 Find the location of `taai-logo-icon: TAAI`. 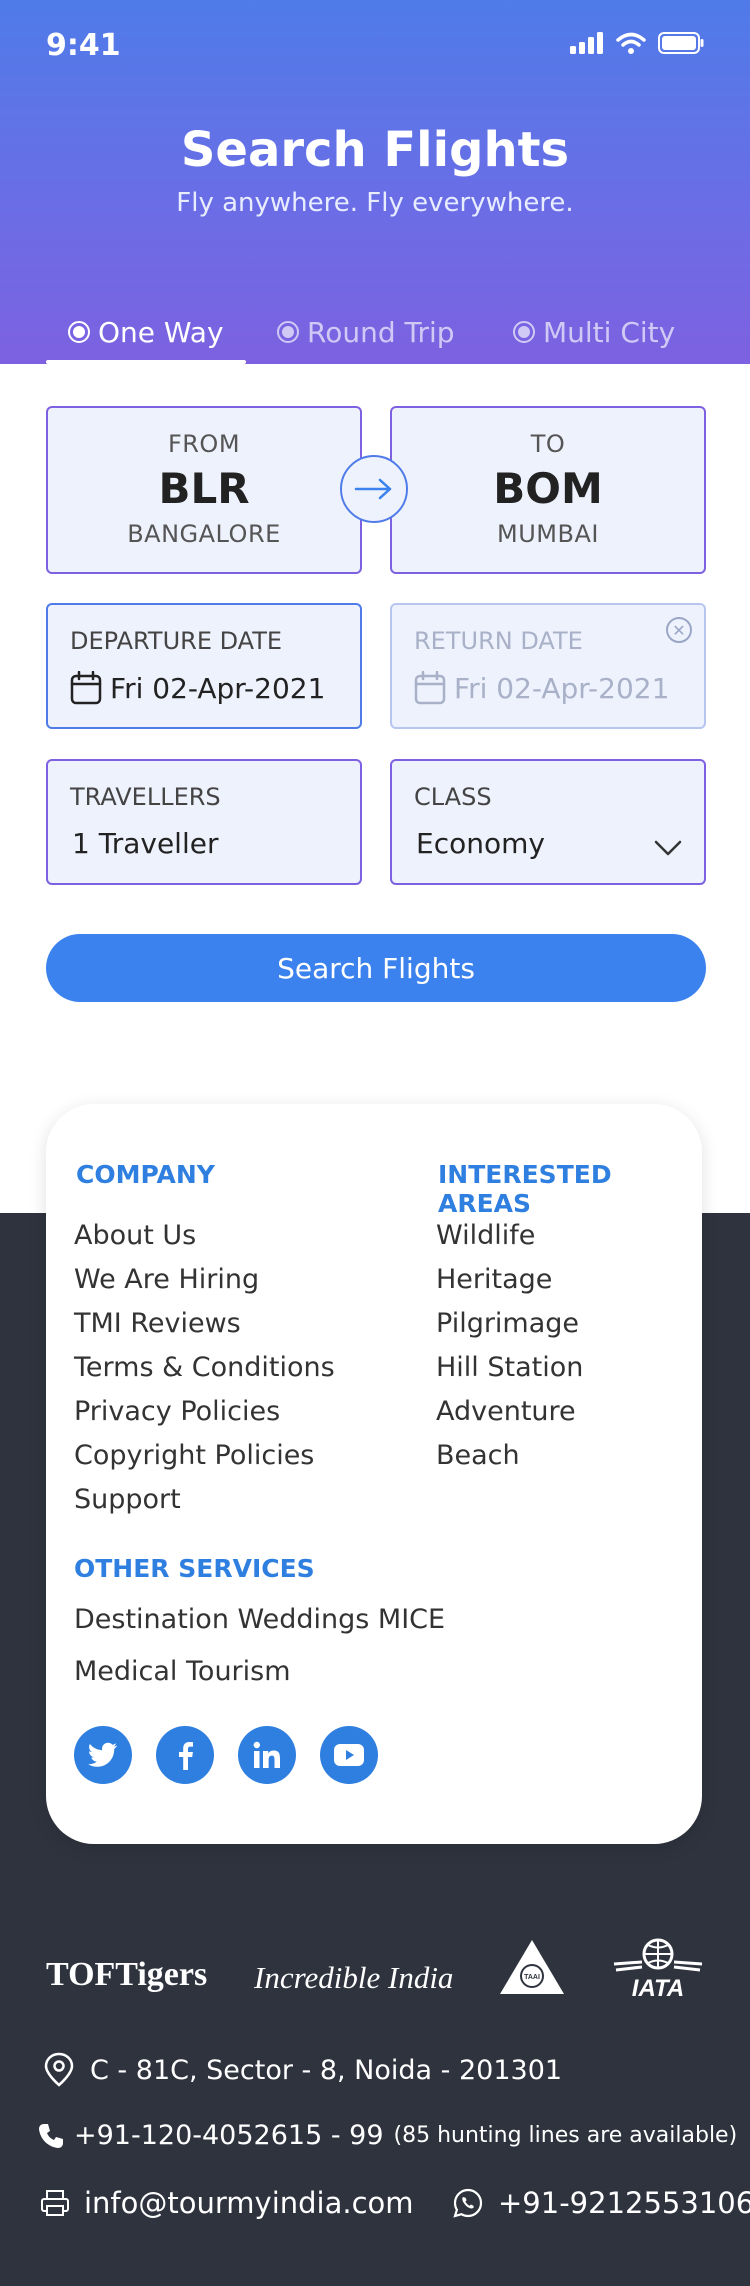

taai-logo-icon: TAAI is located at coordinates (532, 1967).